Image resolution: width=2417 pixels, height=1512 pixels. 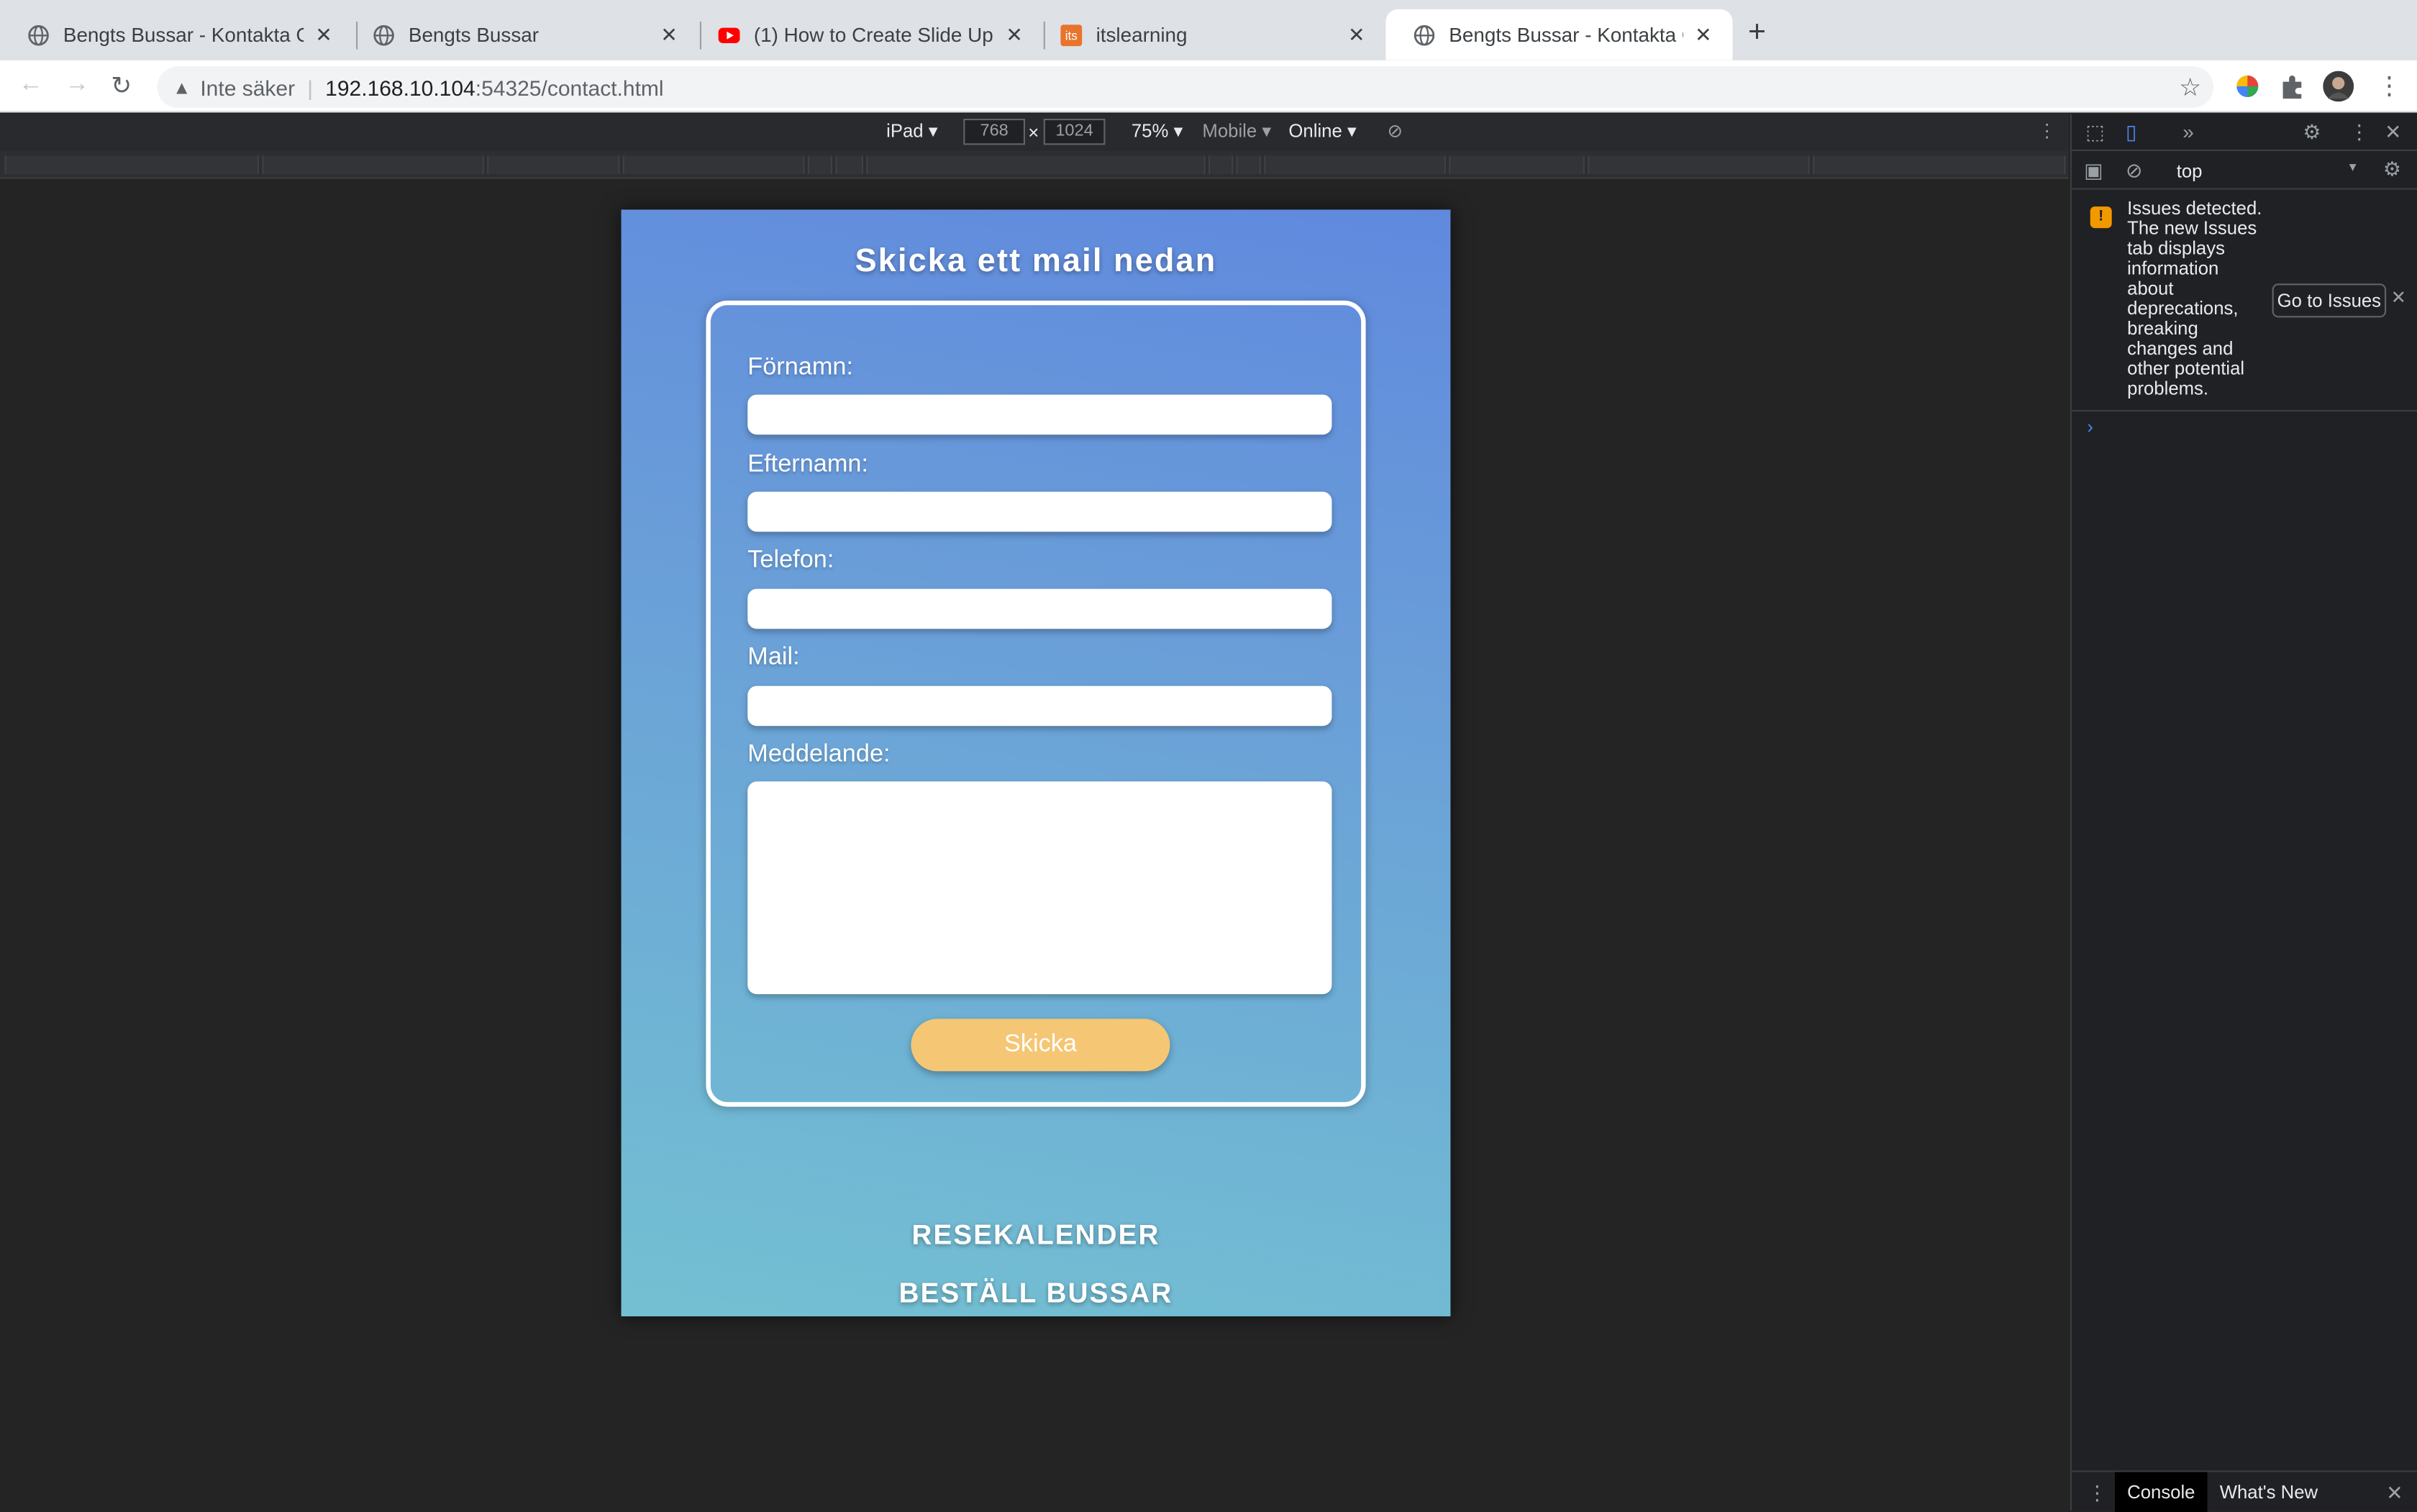 I want to click on clear-console-icon: ⊘, so click(x=2134, y=171).